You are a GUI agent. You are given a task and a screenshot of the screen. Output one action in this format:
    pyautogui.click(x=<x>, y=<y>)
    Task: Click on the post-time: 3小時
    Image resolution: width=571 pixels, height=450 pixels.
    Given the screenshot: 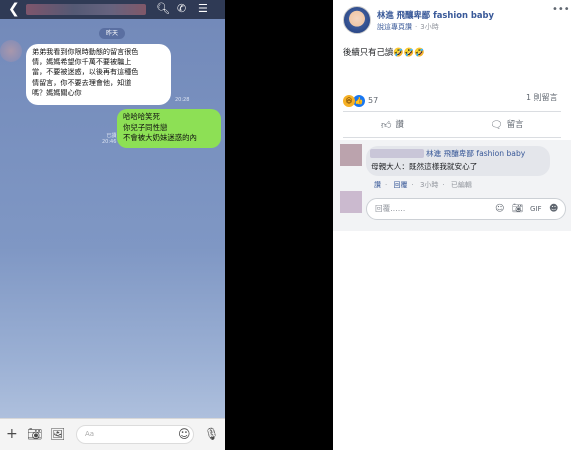 What is the action you would take?
    pyautogui.click(x=429, y=27)
    